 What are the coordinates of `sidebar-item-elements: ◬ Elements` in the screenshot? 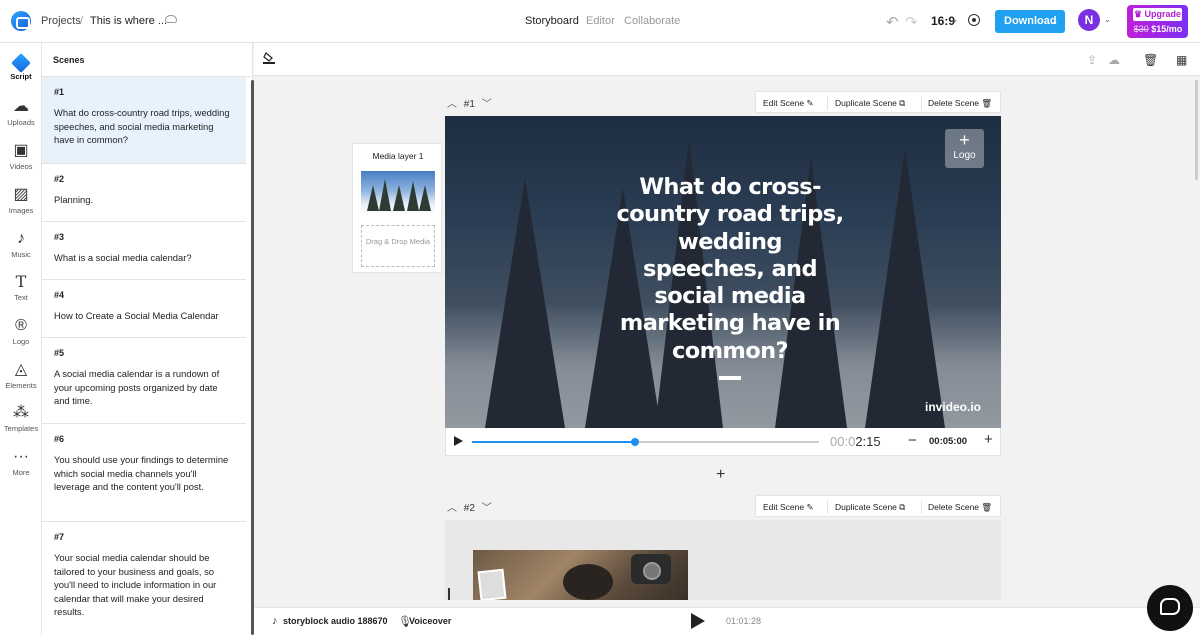 It's located at (21, 375).